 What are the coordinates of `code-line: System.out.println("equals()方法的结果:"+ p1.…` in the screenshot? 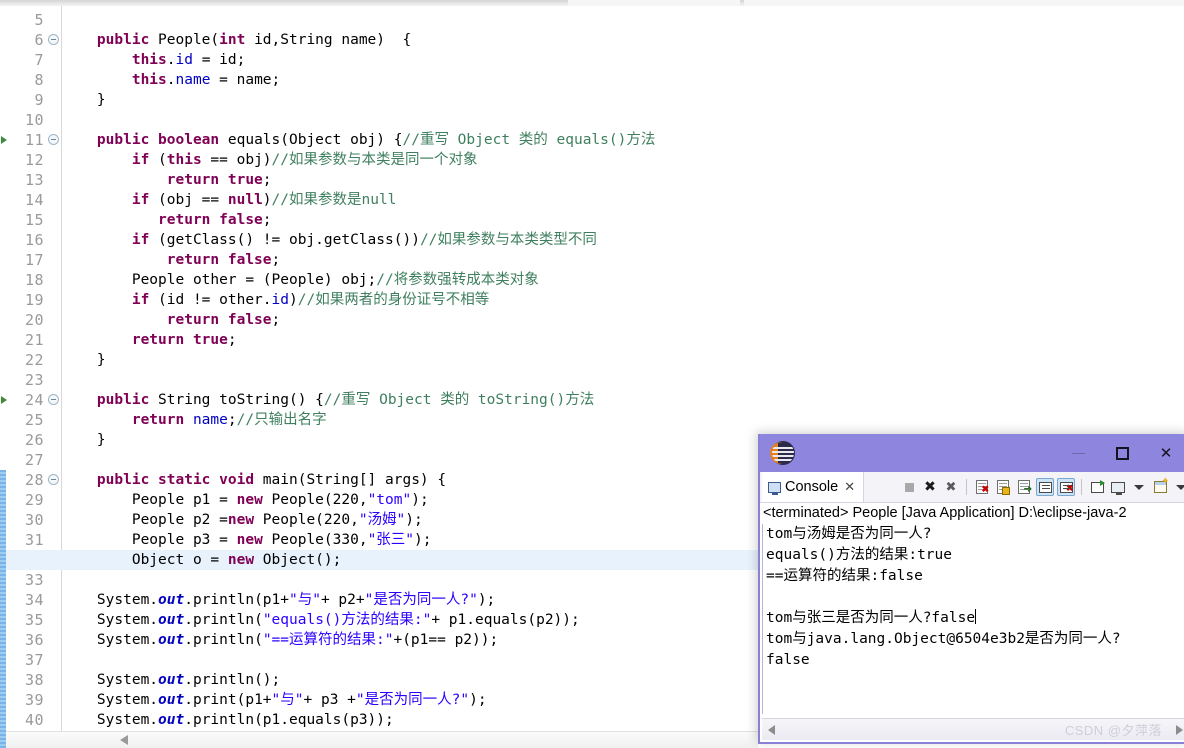 It's located at (321, 620).